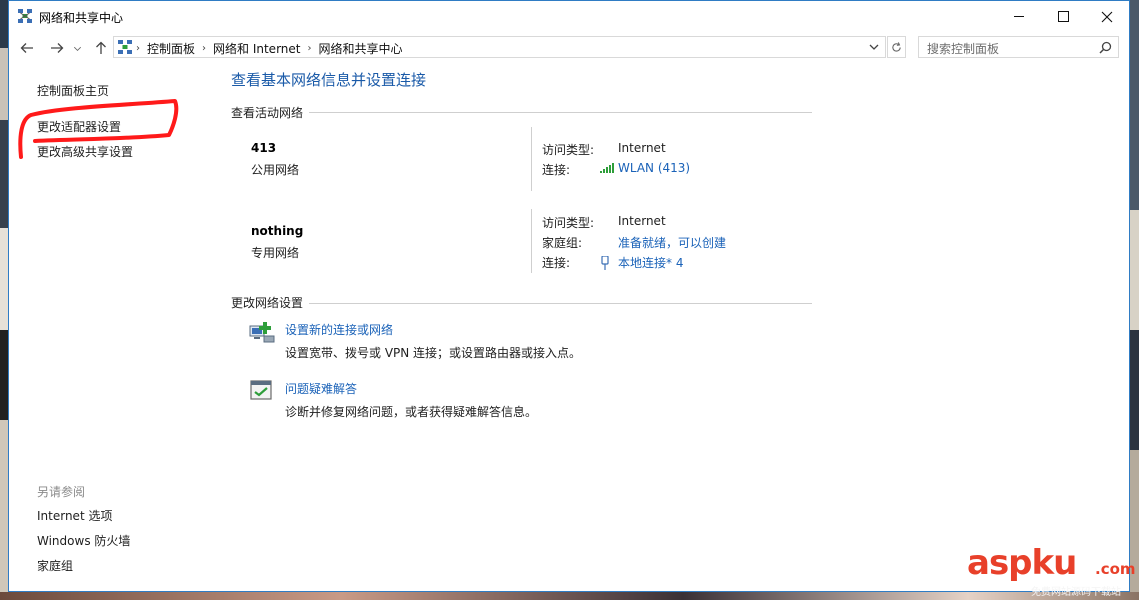 The image size is (1139, 600). What do you see at coordinates (25, 16) in the screenshot?
I see `network-center-icon` at bounding box center [25, 16].